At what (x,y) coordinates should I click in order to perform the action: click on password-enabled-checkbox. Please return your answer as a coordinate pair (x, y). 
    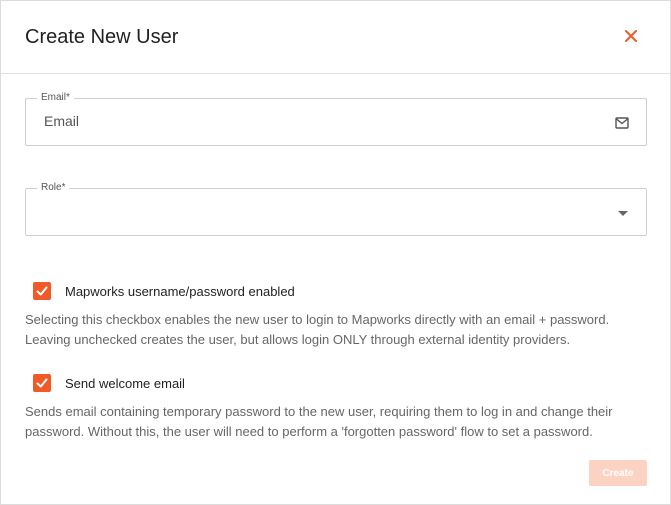
    Looking at the image, I should click on (42, 291).